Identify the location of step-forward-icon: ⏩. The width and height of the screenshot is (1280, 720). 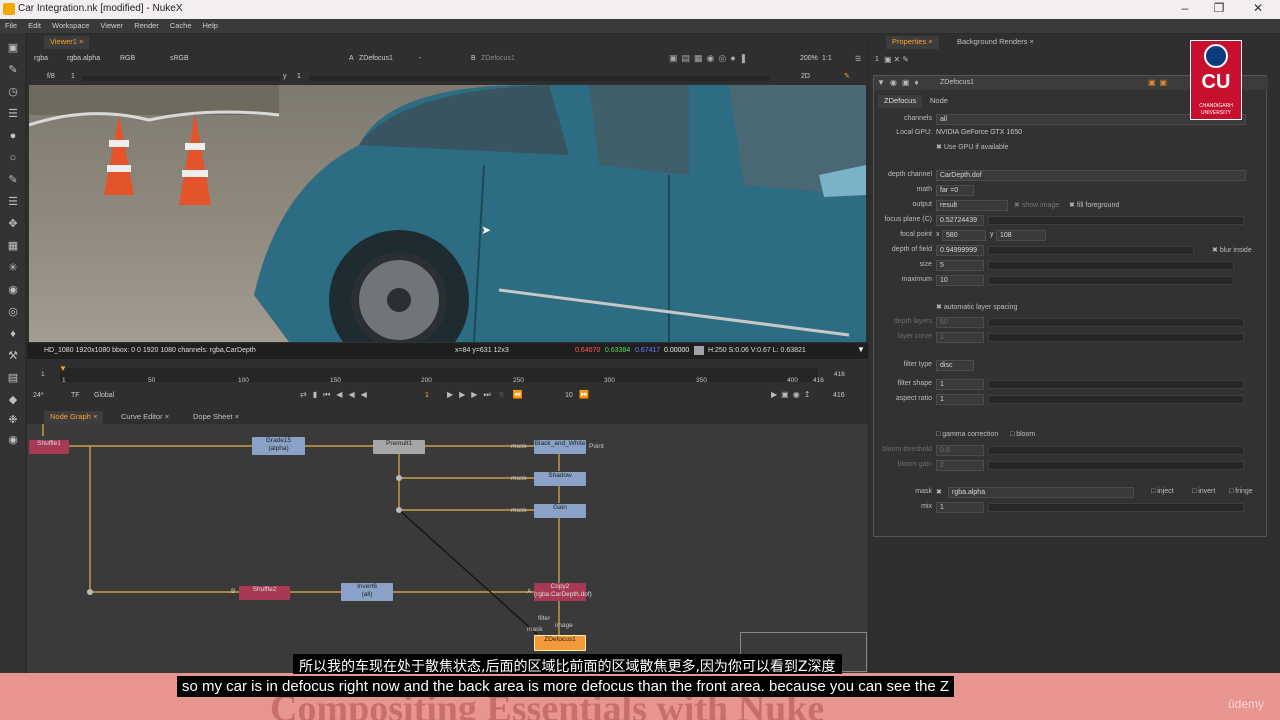
(584, 394).